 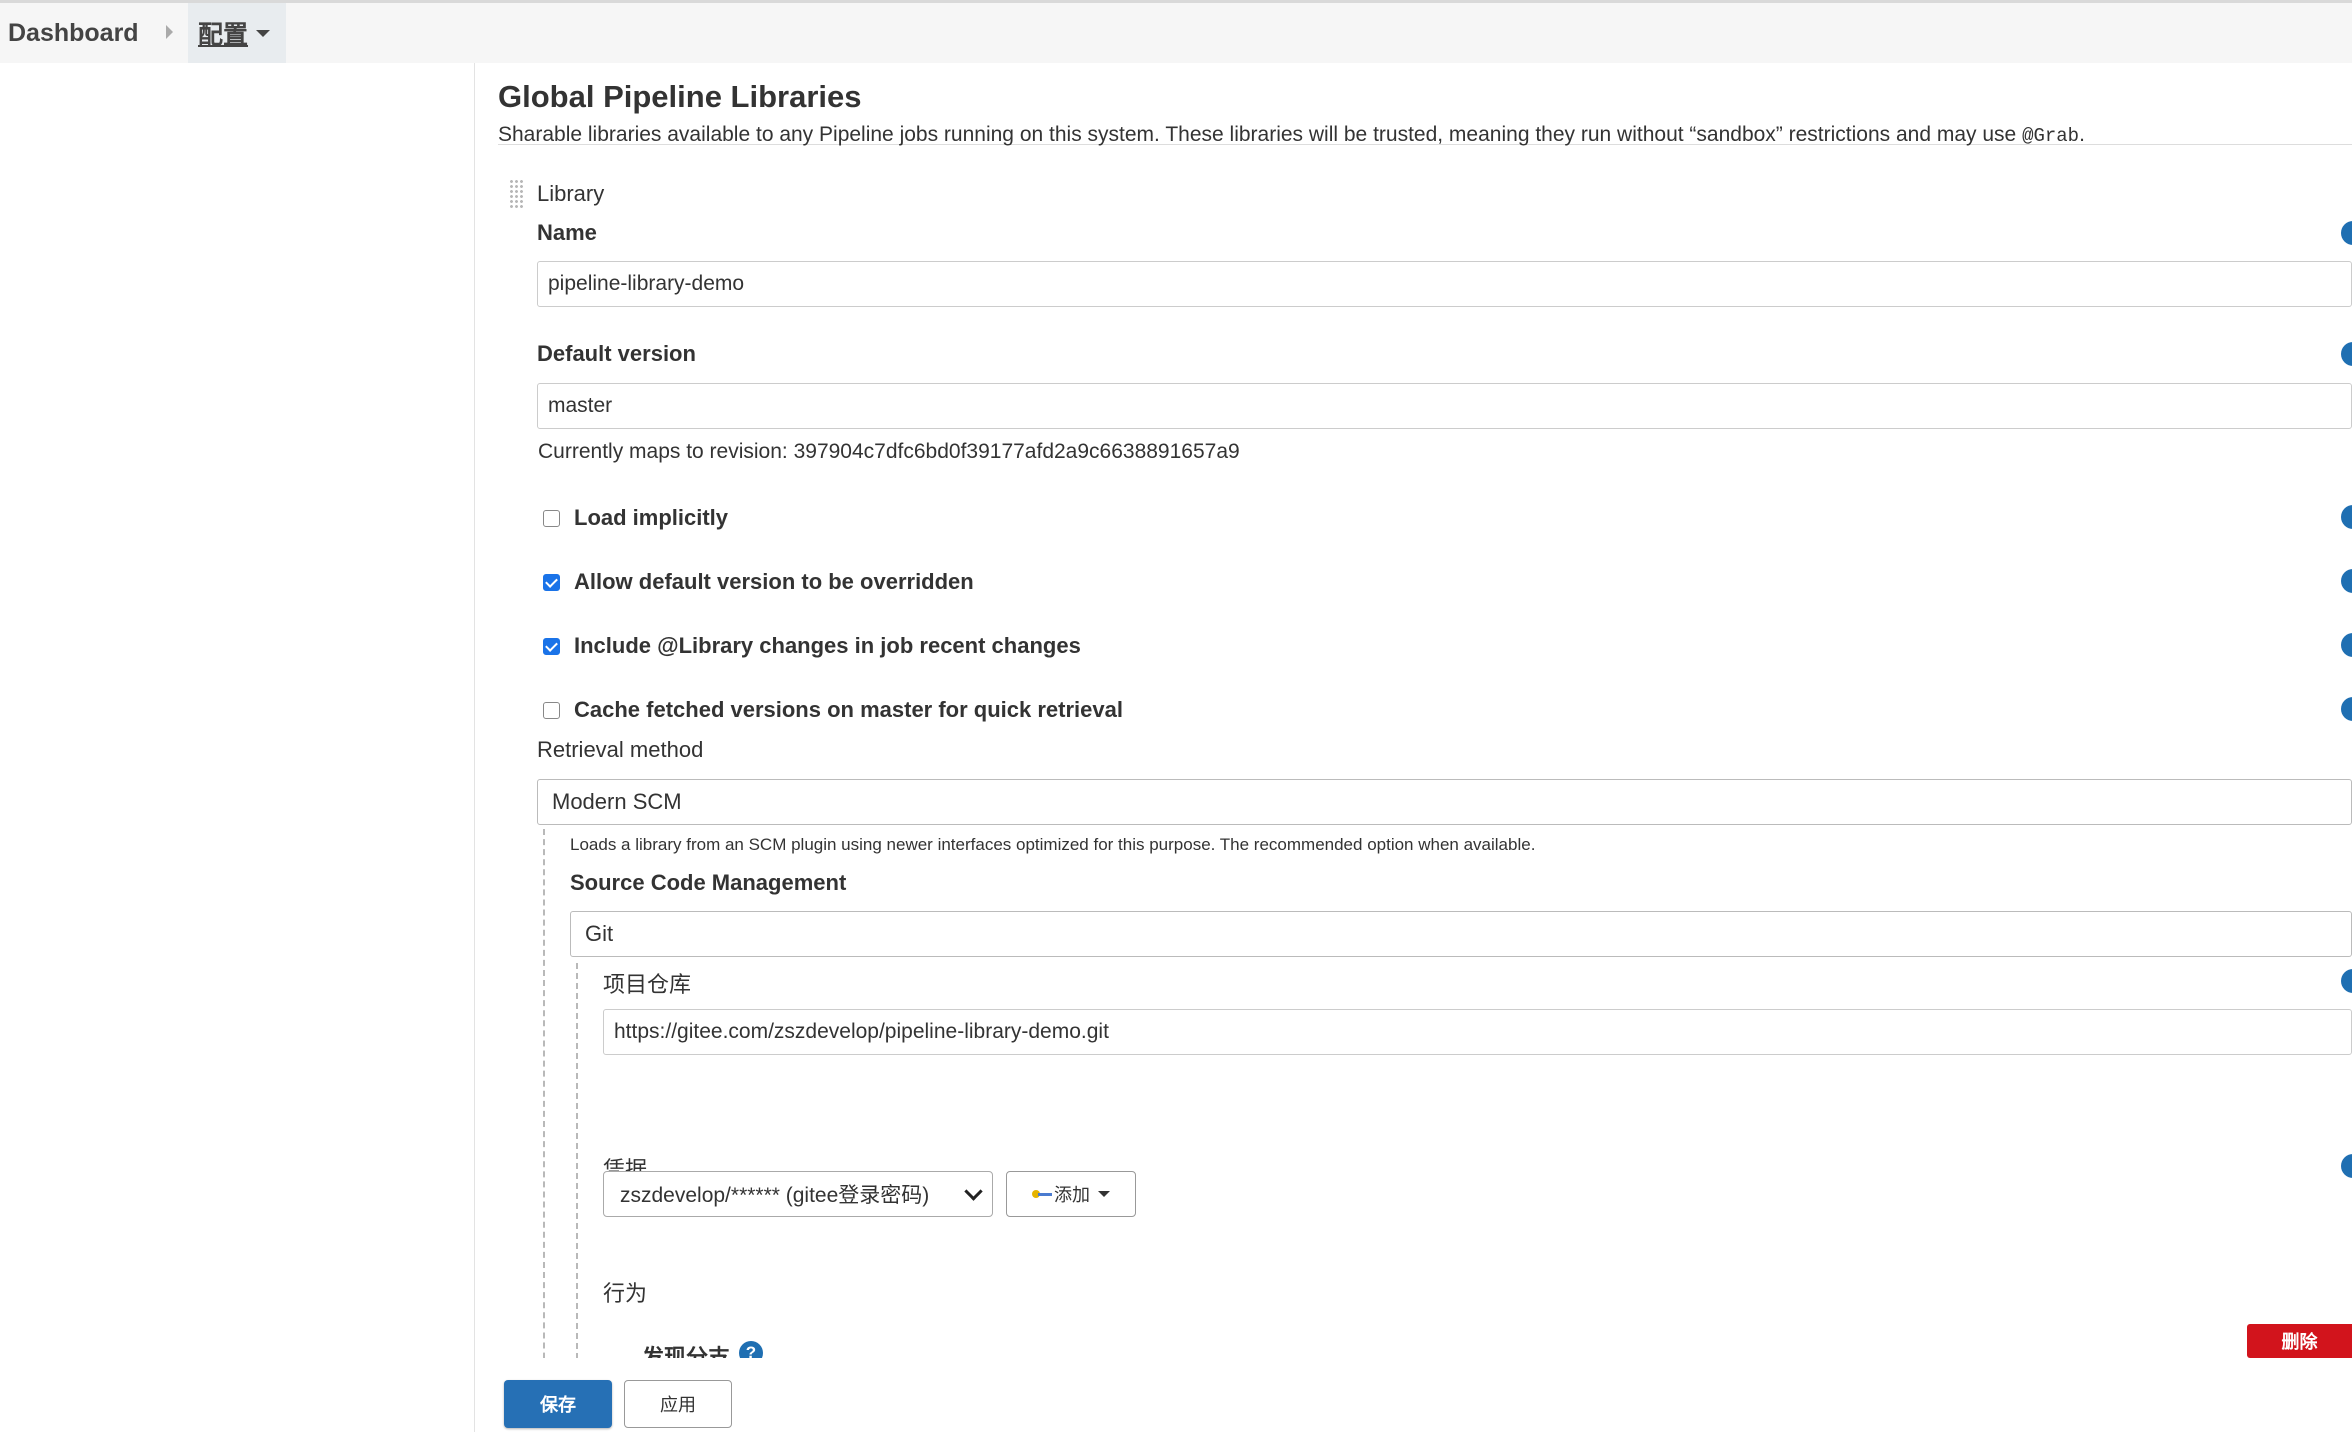 I want to click on load-implicitly-label: Load implicitly, so click(x=651, y=518).